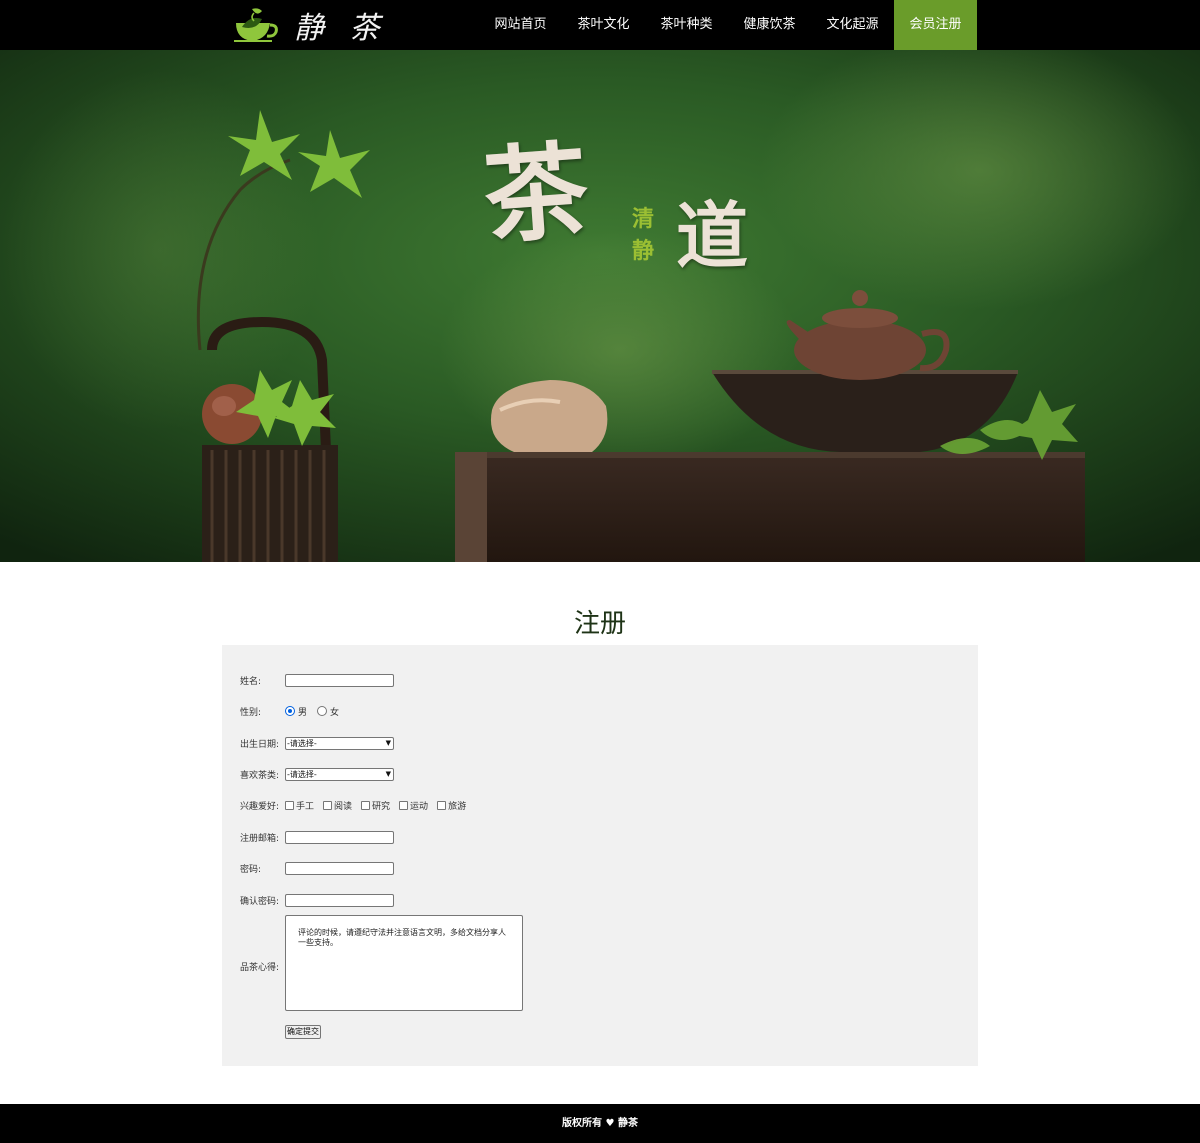  I want to click on gender-female-radio, so click(322, 711).